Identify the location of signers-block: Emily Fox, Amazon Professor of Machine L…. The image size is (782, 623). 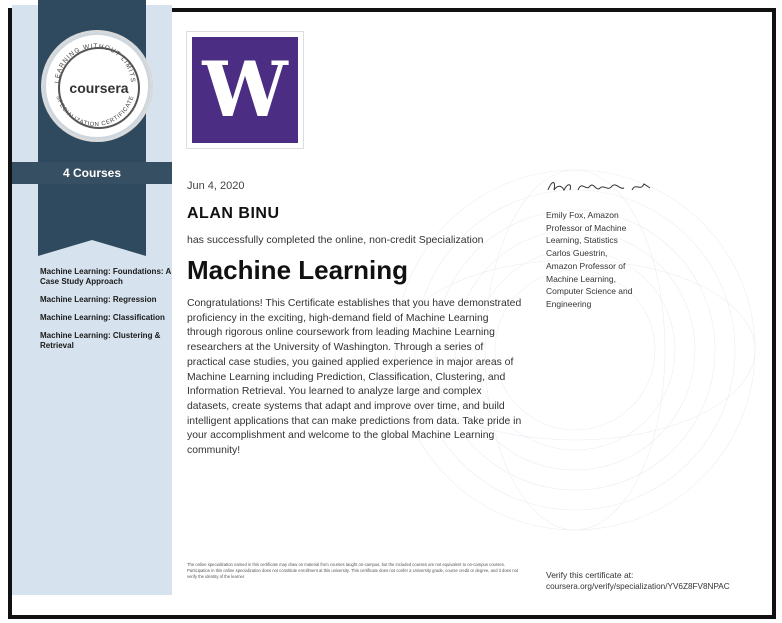
(601, 260).